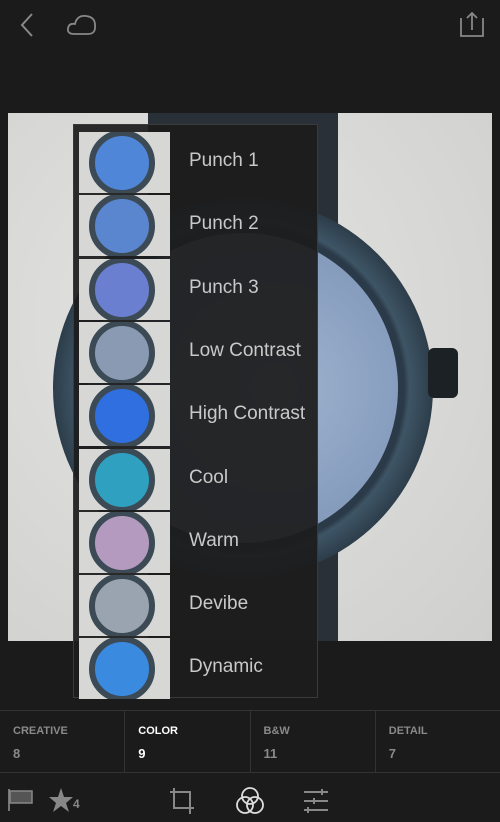  I want to click on tab-detail: DETAIL 7, so click(438, 741).